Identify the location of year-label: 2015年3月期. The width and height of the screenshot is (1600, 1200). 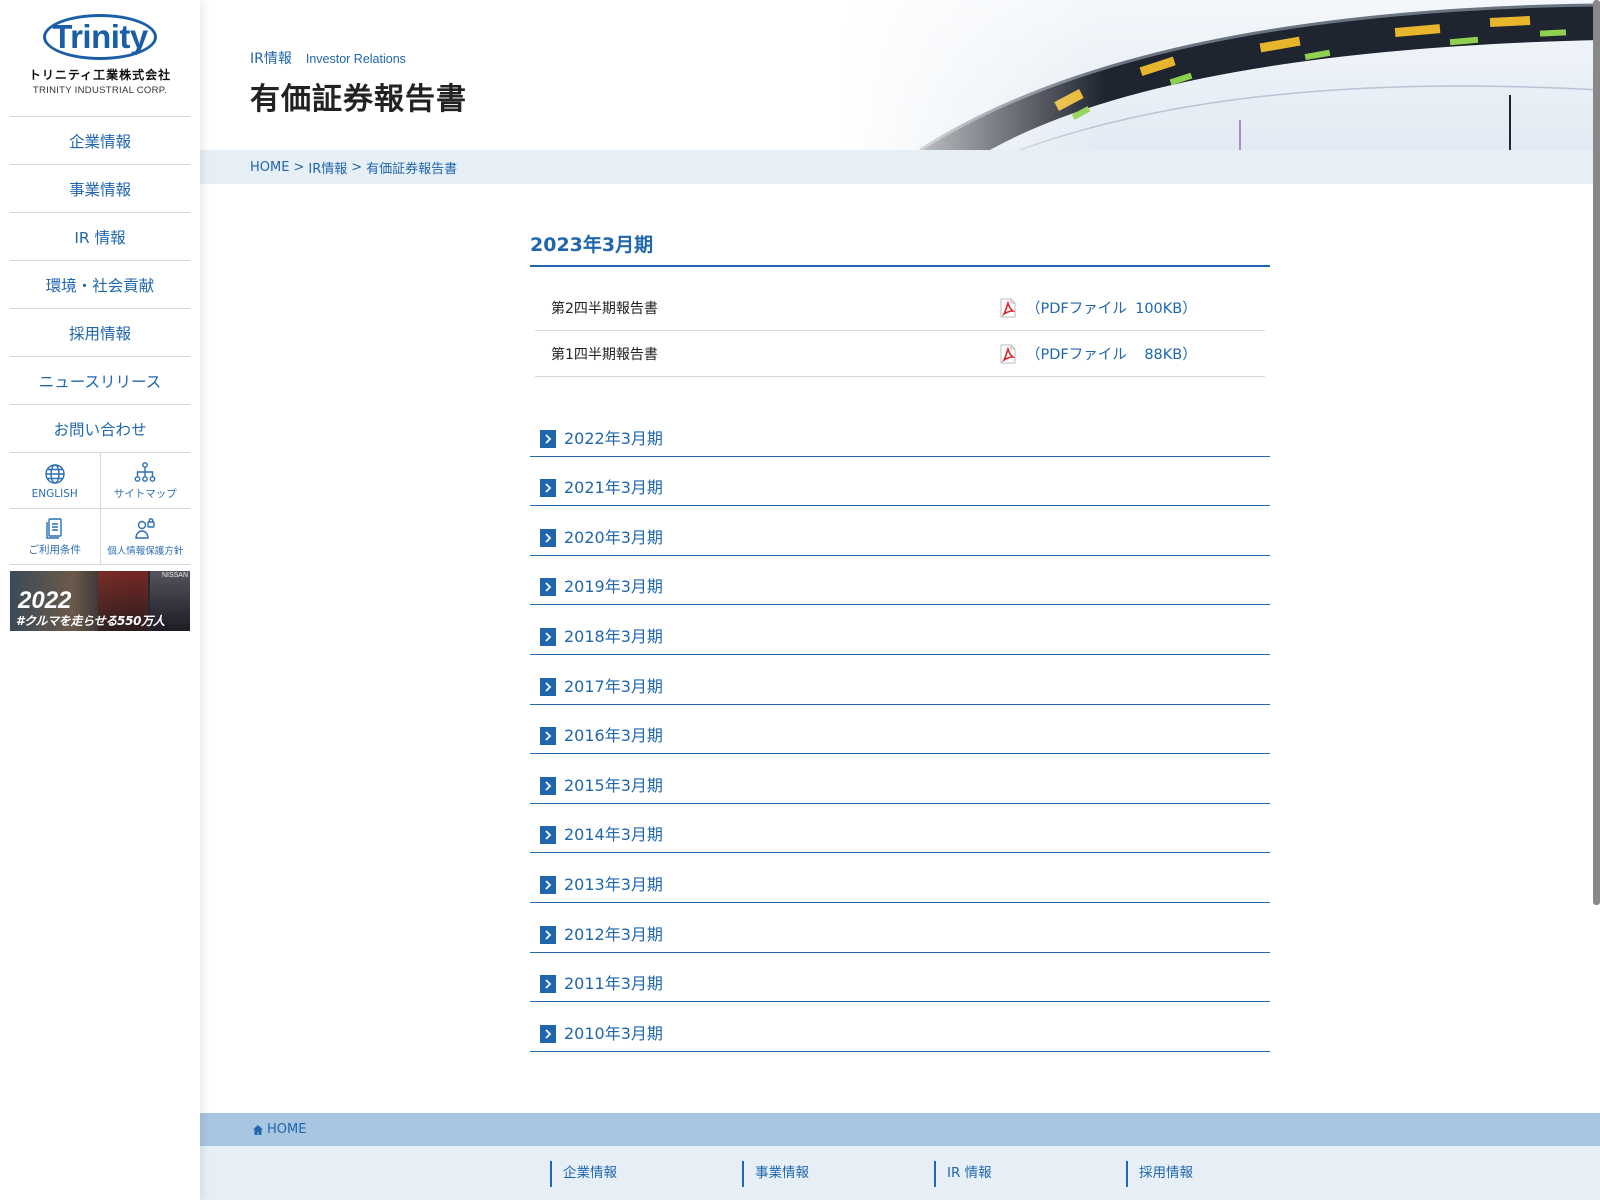
(613, 785).